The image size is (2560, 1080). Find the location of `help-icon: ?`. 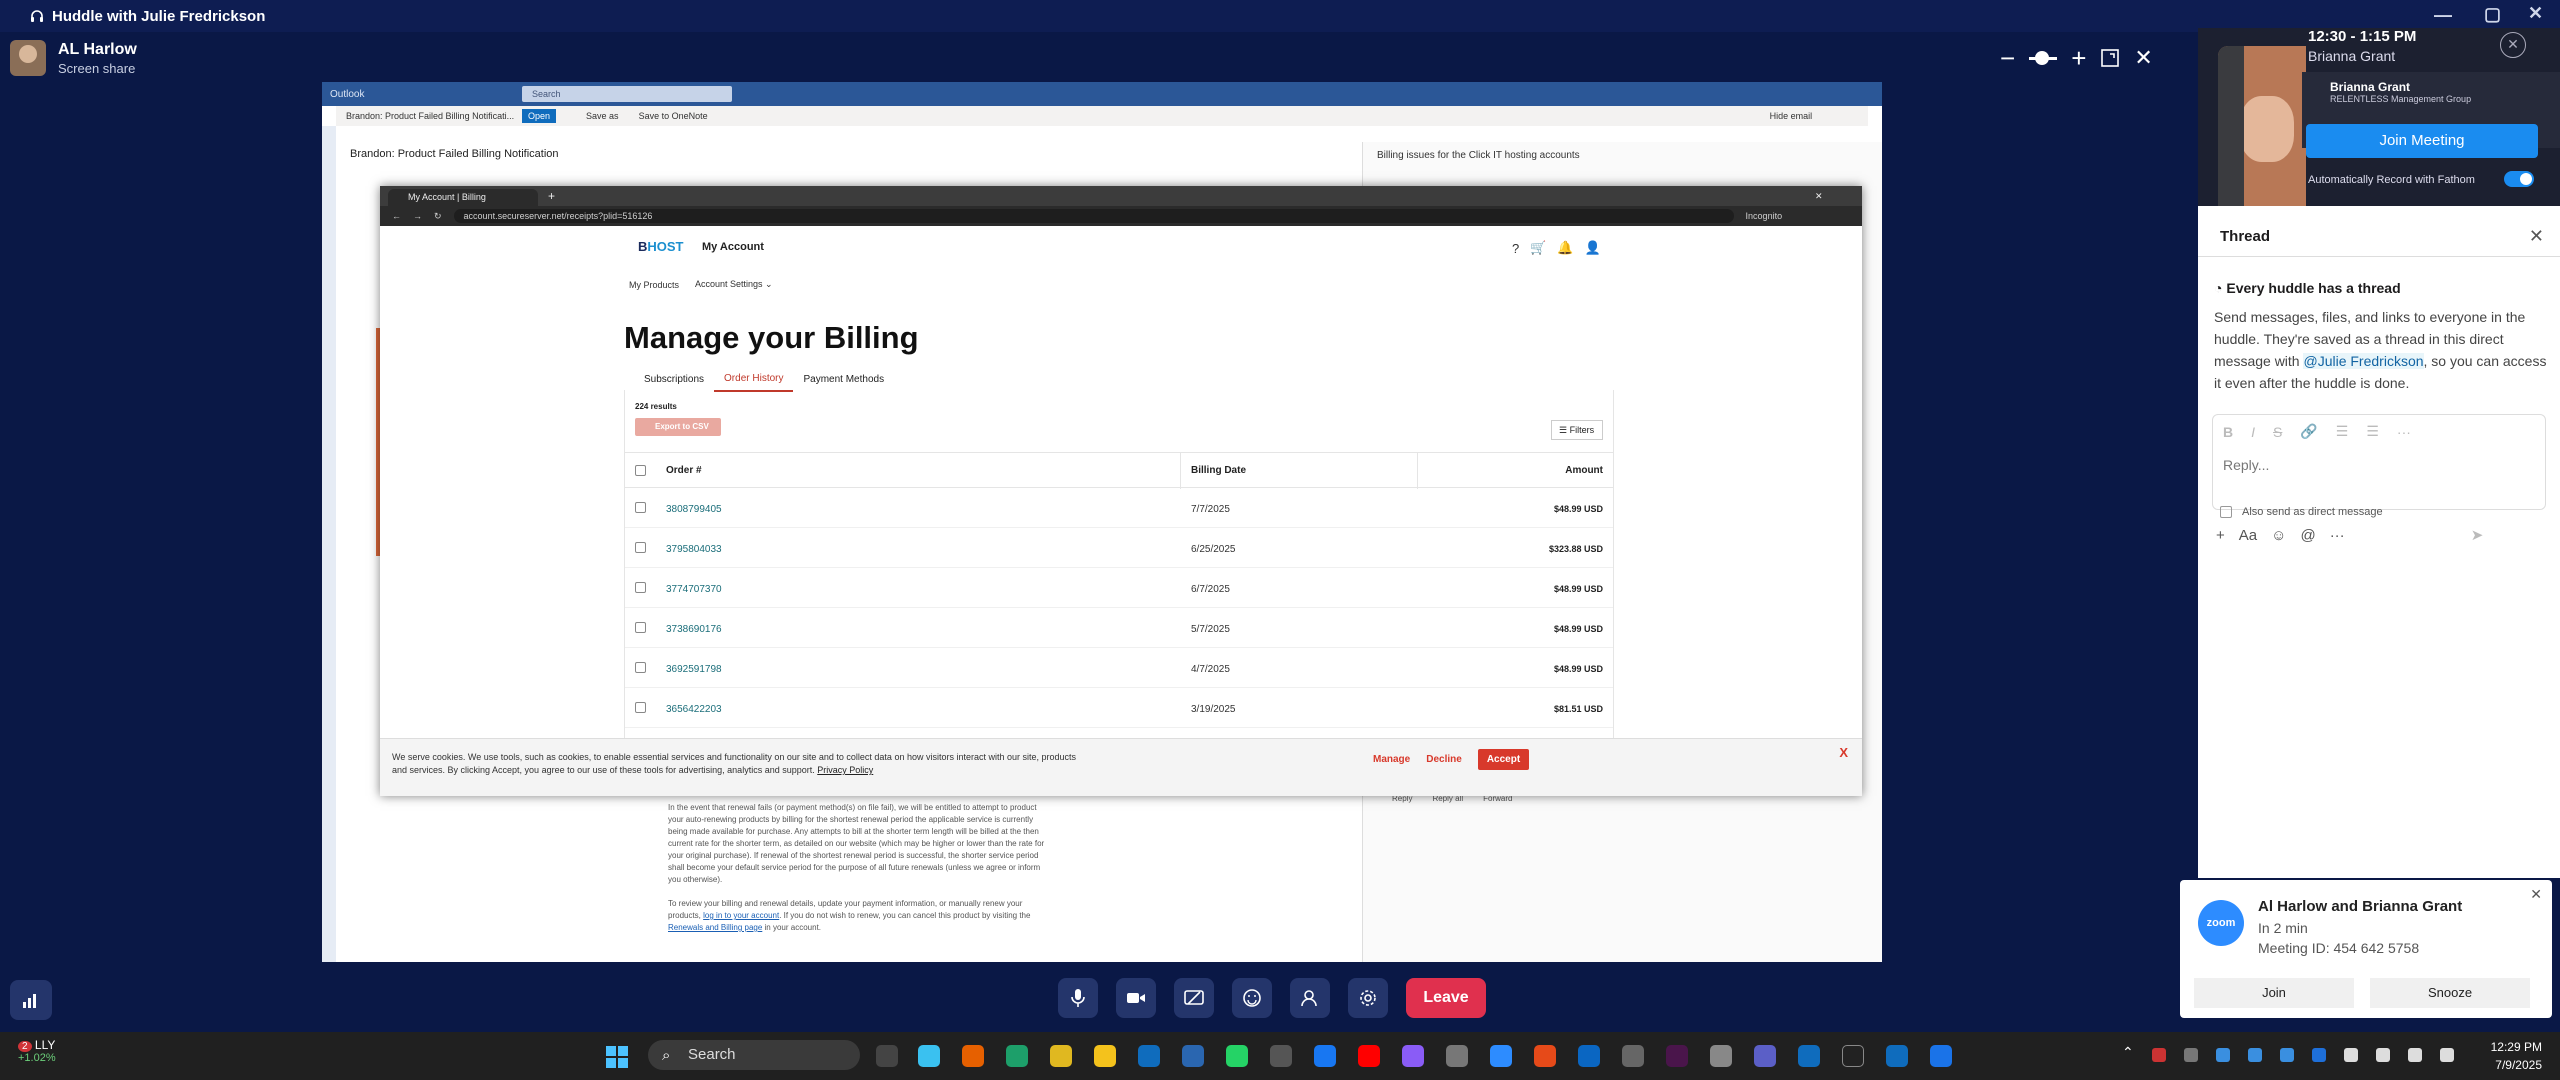

help-icon: ? is located at coordinates (1515, 248).